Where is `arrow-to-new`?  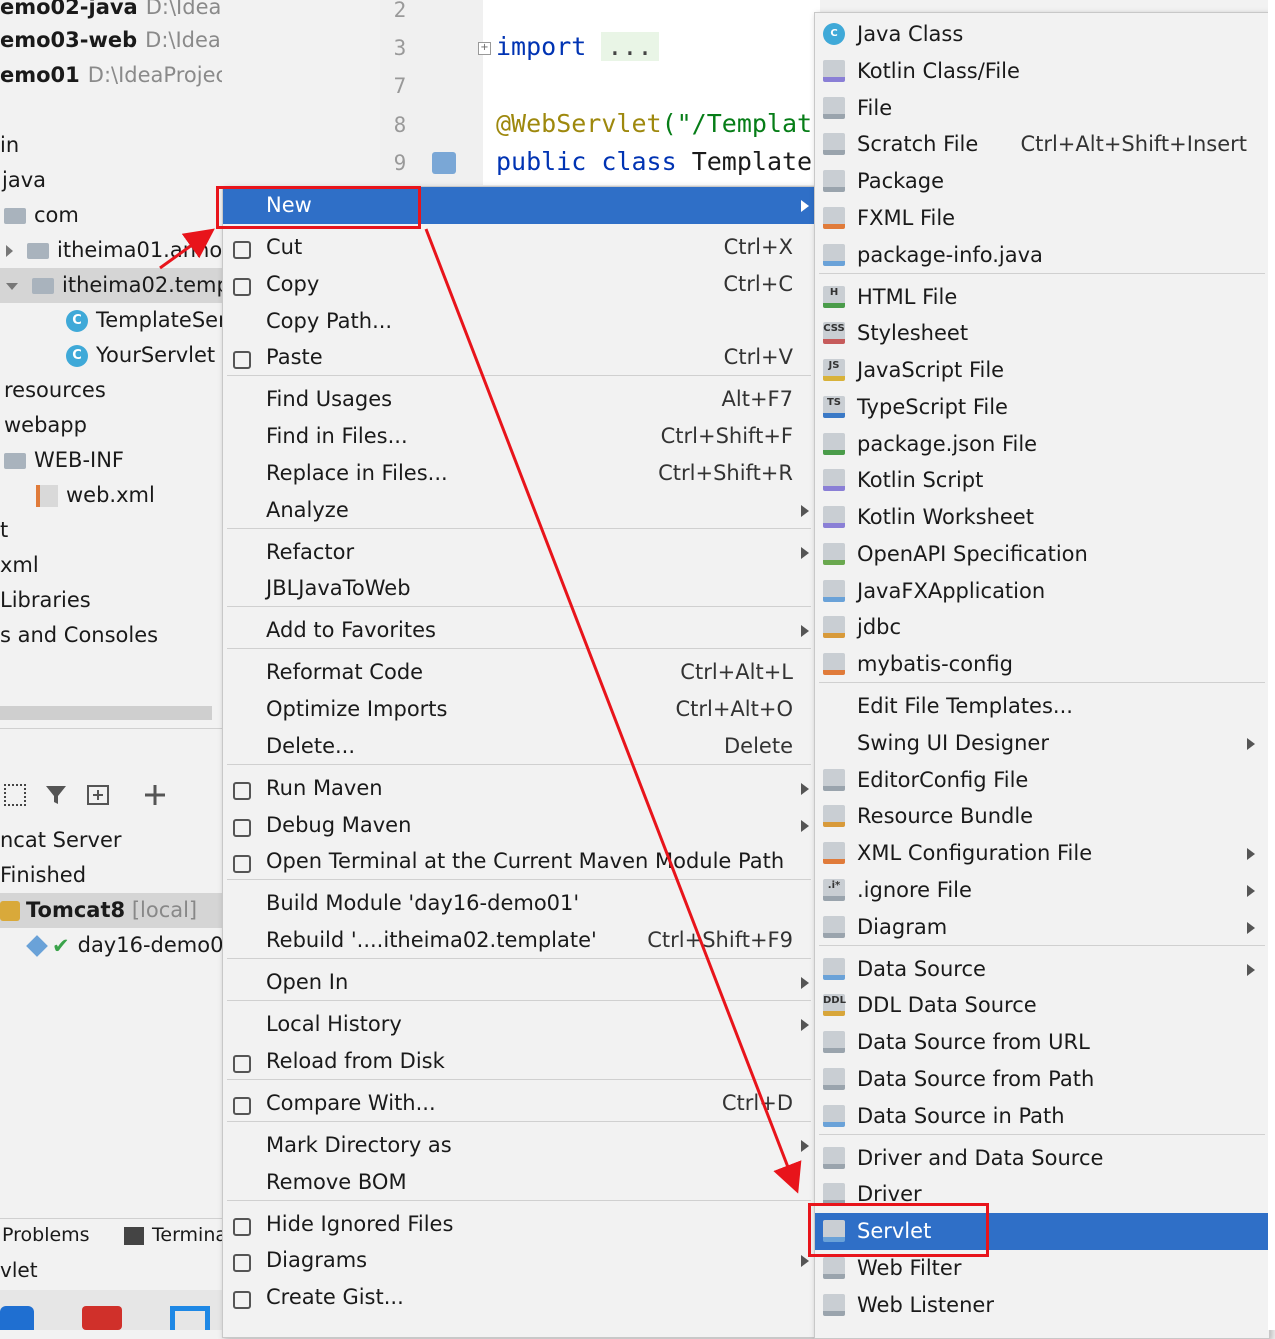
arrow-to-new is located at coordinates (187, 249).